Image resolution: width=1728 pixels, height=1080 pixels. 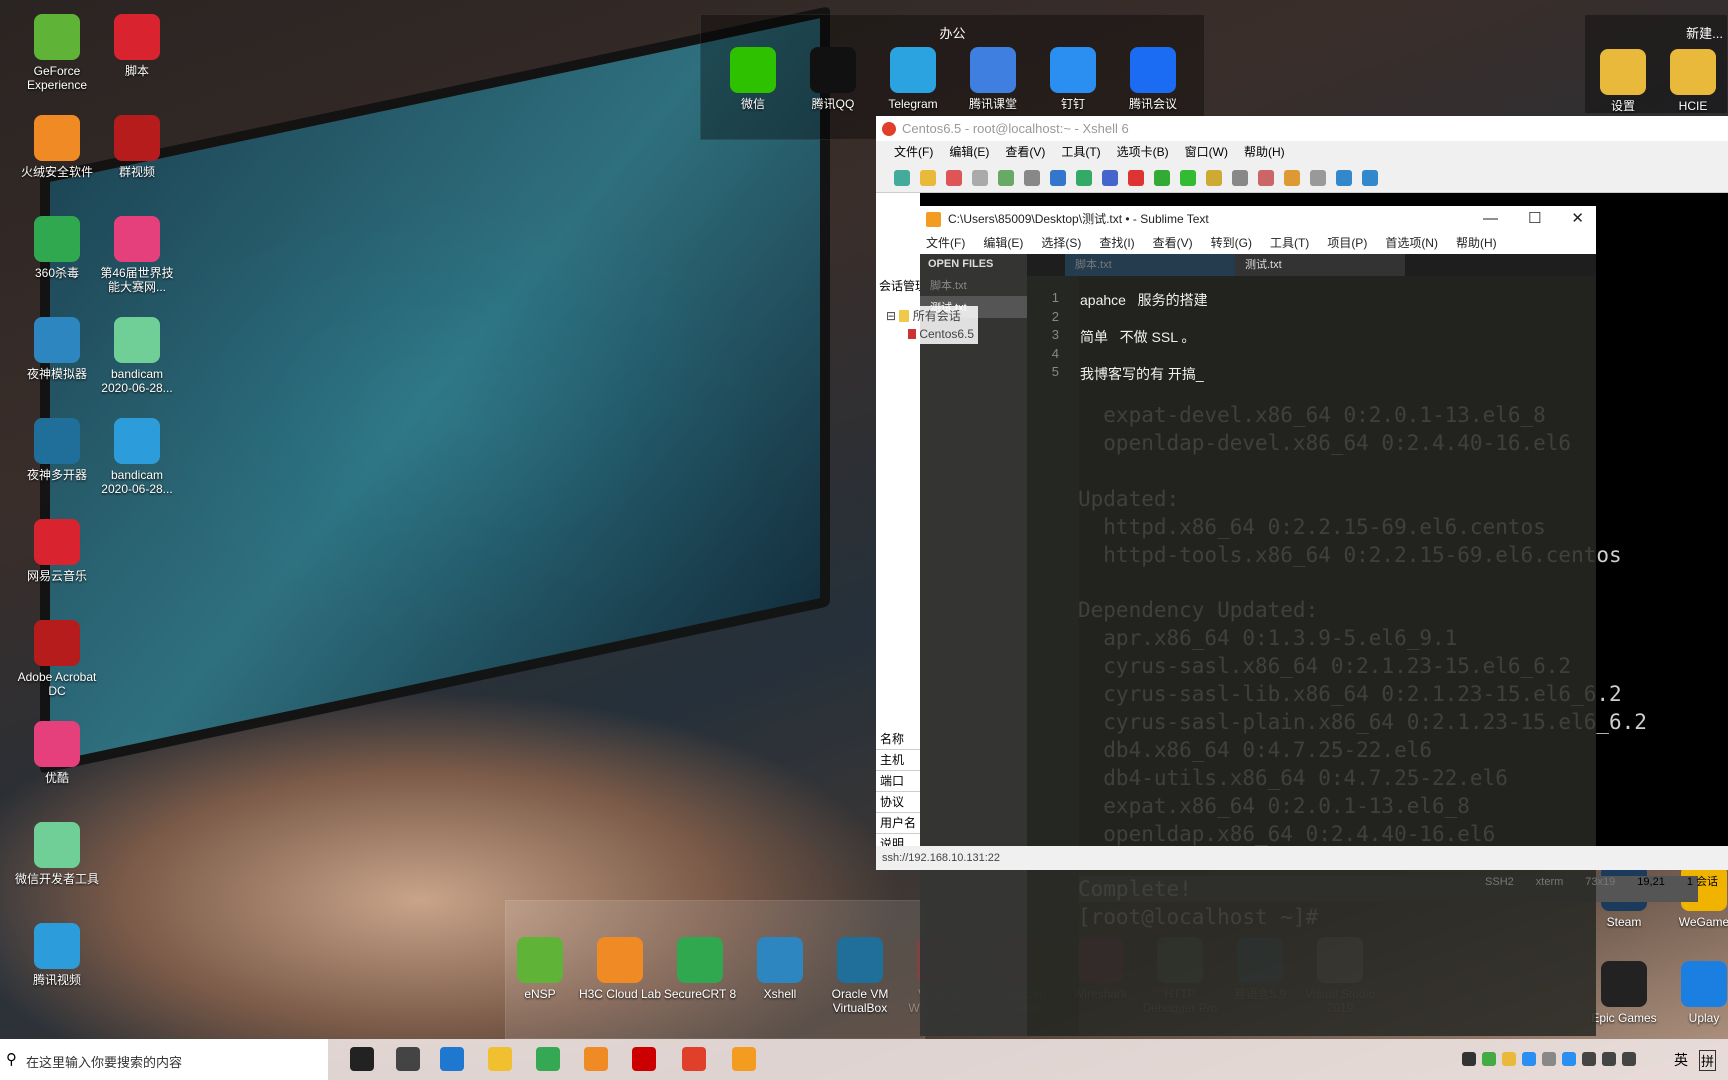 What do you see at coordinates (57, 551) in the screenshot?
I see `desktop-icon: 网易云音乐` at bounding box center [57, 551].